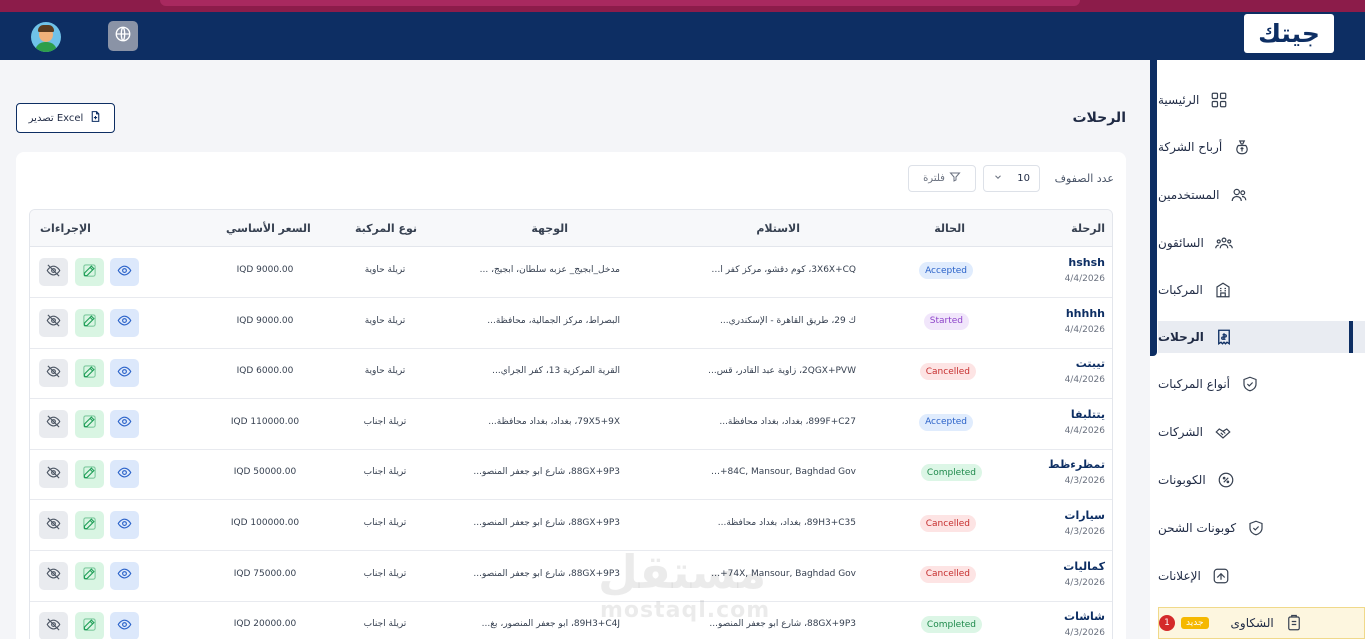  Describe the element at coordinates (951, 473) in the screenshot. I see `status-badge: Completed` at that location.